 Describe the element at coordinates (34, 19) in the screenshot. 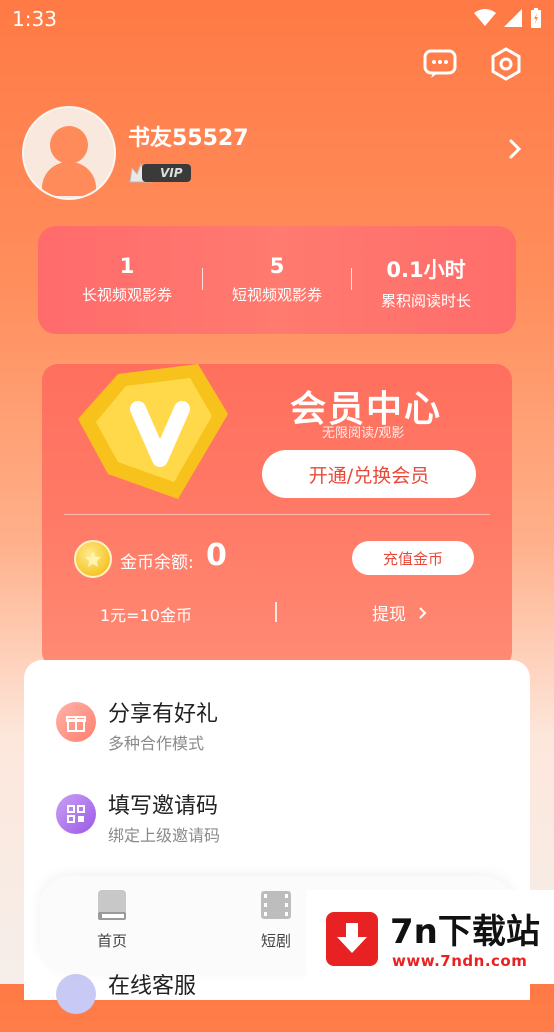

I see `status-time: 1:33` at that location.